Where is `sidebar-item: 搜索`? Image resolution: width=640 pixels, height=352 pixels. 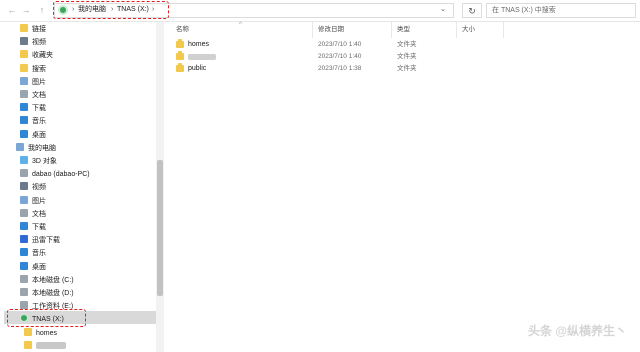
sidebar-item: 搜索 is located at coordinates (33, 70).